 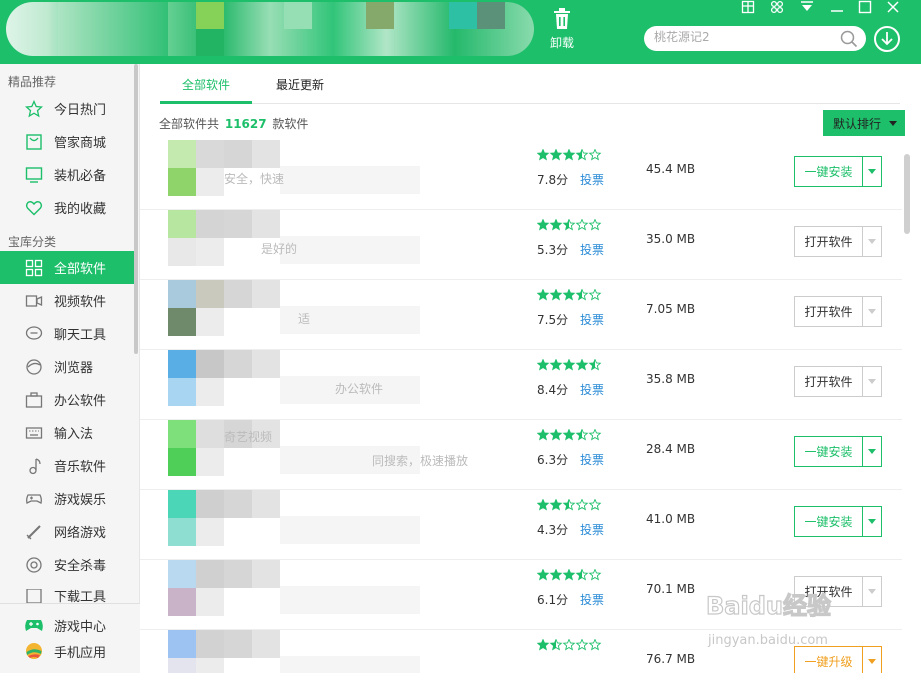 I want to click on sidebar-item-label: 我的收藏, so click(x=80, y=209).